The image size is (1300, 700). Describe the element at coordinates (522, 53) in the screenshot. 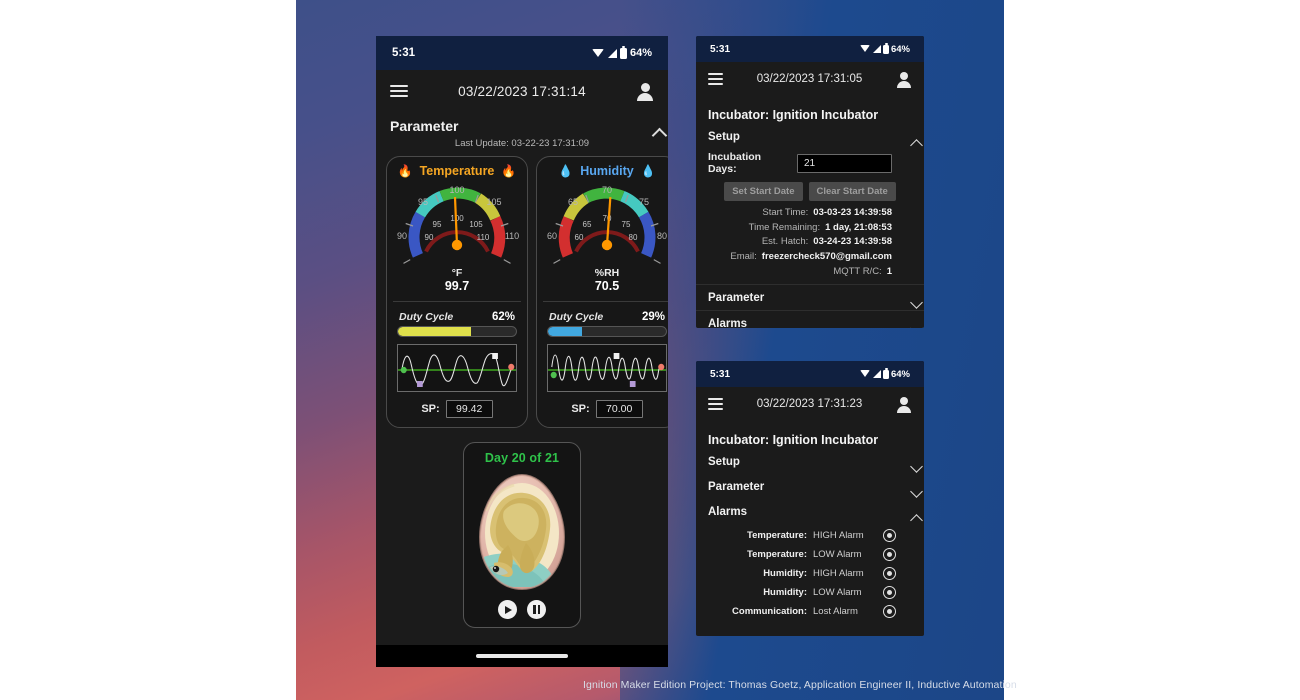

I see `status-bar-main: 5:31 64%` at that location.